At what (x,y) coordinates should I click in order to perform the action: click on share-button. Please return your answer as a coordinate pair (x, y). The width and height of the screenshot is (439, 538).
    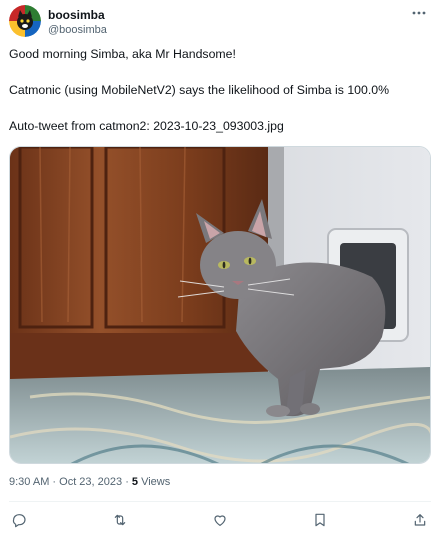
    Looking at the image, I should click on (420, 520).